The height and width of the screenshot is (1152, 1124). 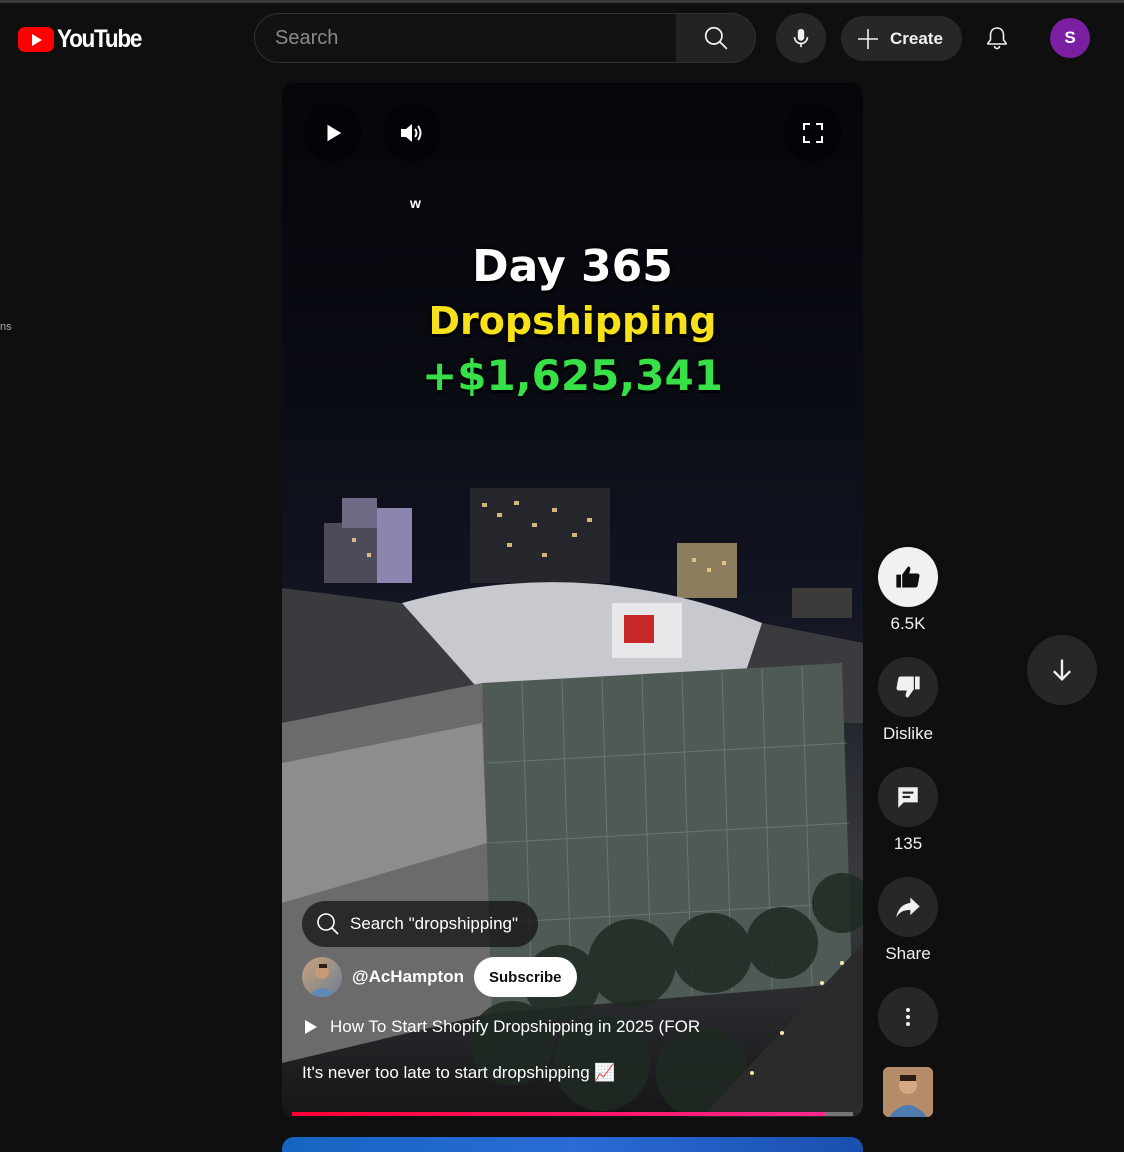 I want to click on create-button: Create, so click(x=901, y=38).